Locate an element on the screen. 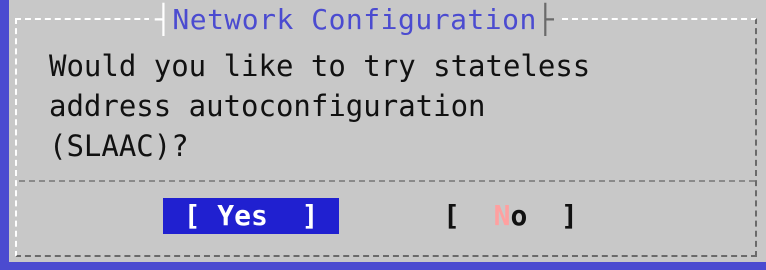 This screenshot has width=766, height=270. no-button-hotkey: N is located at coordinates (502, 215).